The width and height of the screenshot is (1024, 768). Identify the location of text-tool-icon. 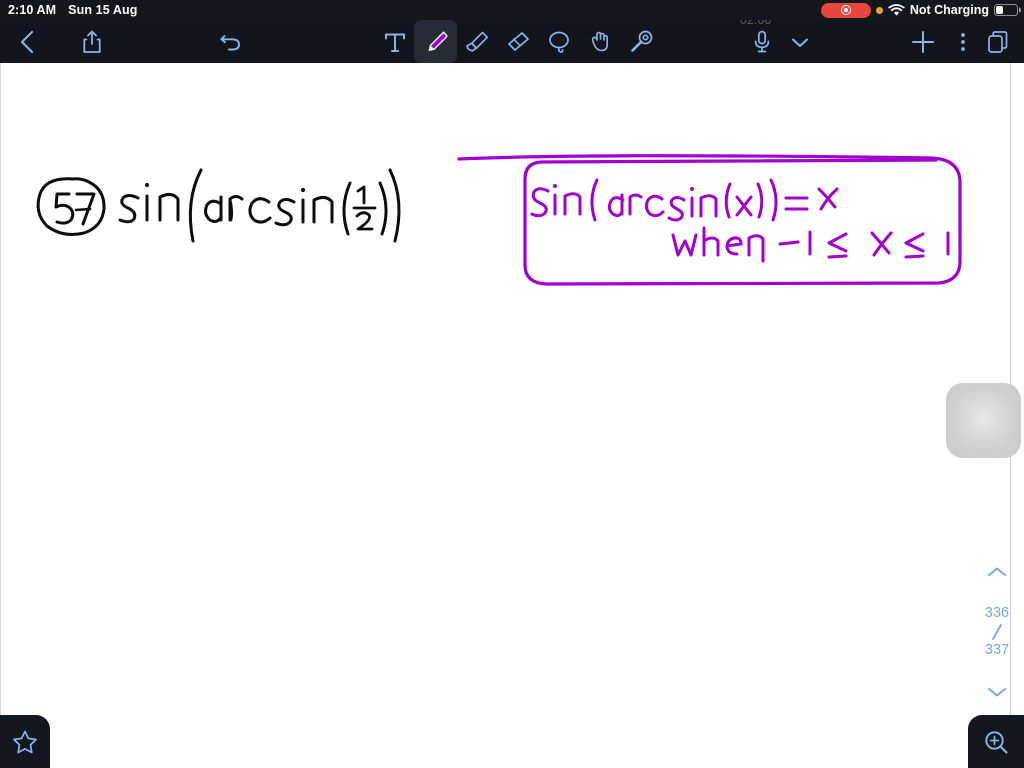
(394, 42).